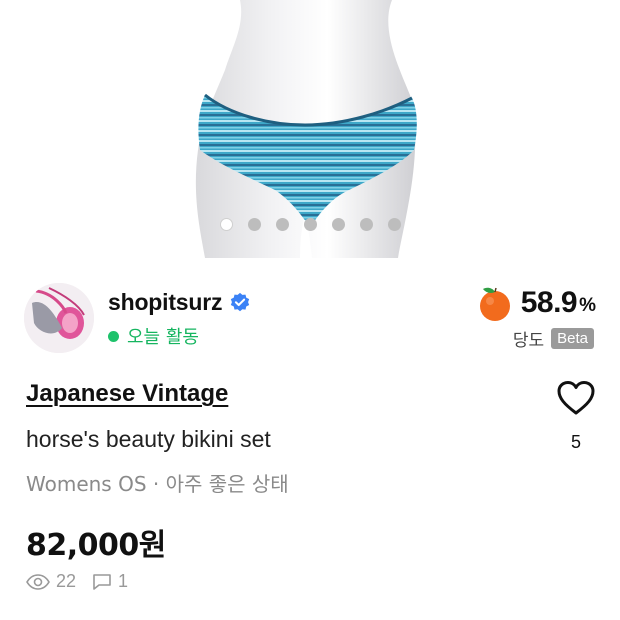 The height and width of the screenshot is (620, 620). Describe the element at coordinates (102, 581) in the screenshot. I see `comment-icon` at that location.